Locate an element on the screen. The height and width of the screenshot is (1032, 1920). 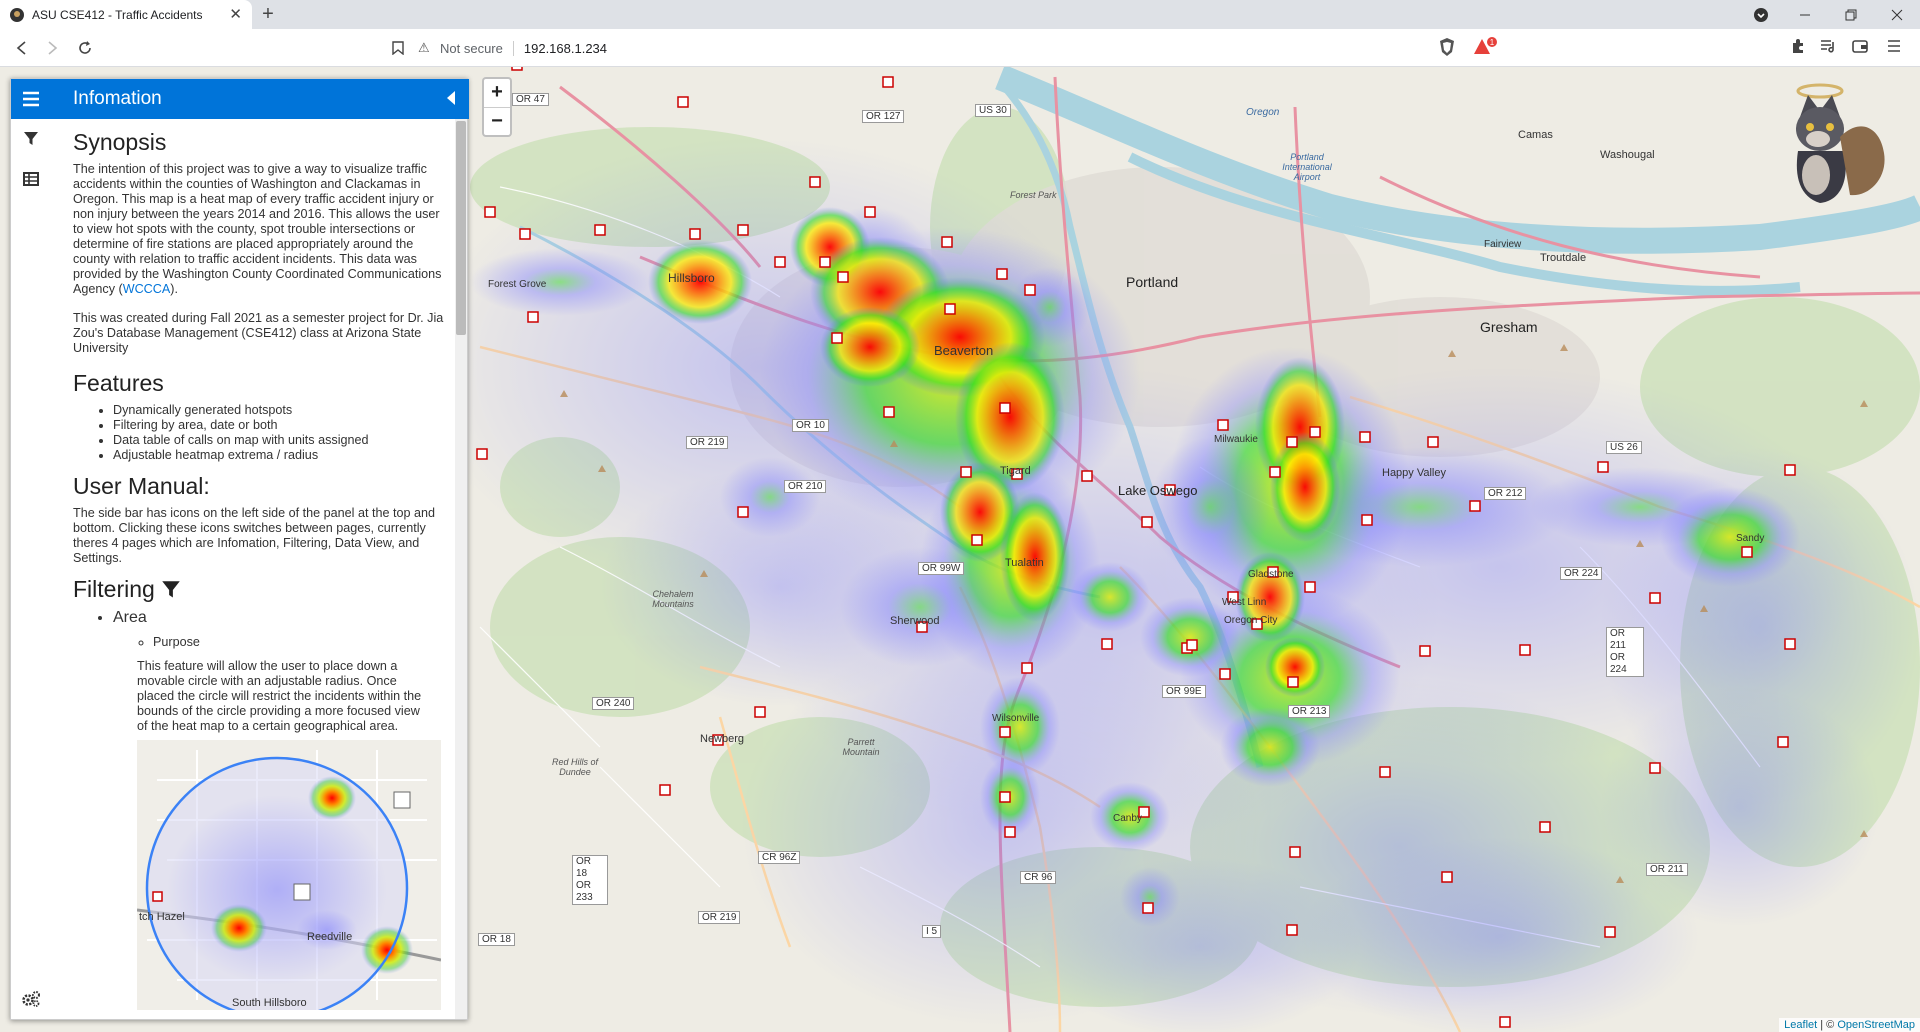
back-button is located at coordinates (22, 48).